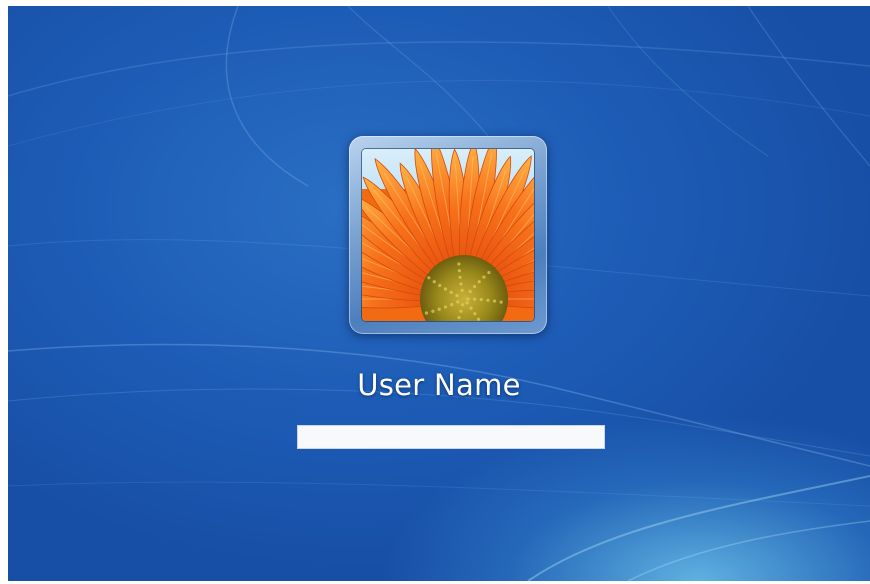  I want to click on user-avatar-frame, so click(448, 235).